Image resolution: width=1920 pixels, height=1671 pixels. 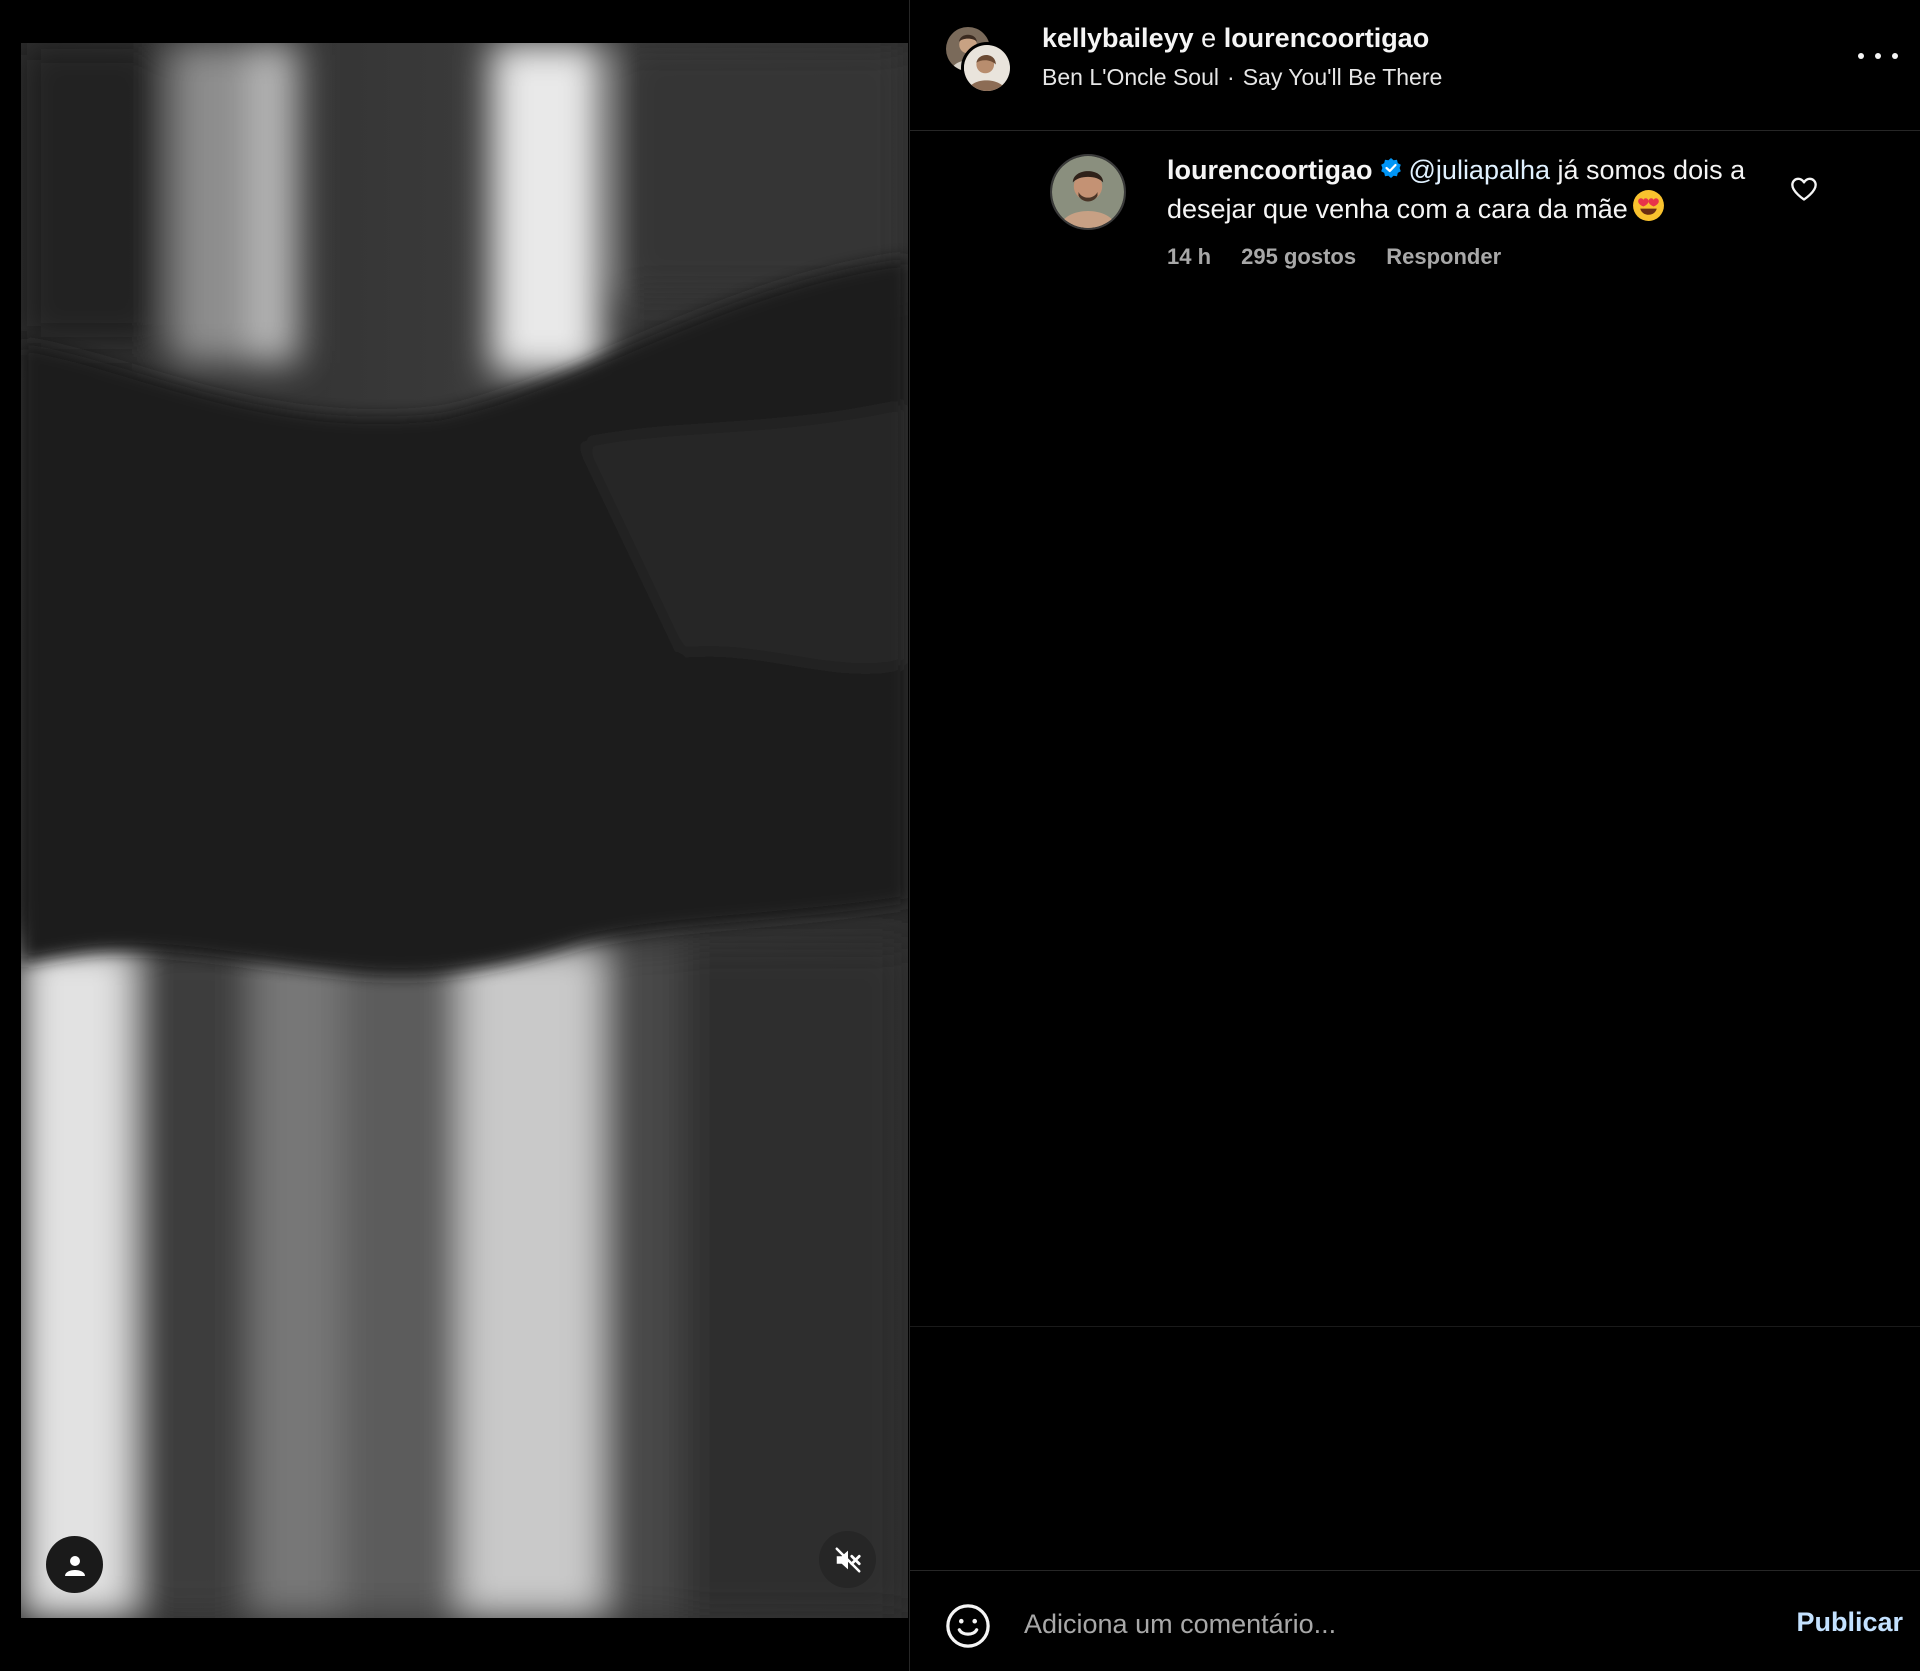 I want to click on comment-time: 14 h, so click(x=1189, y=256).